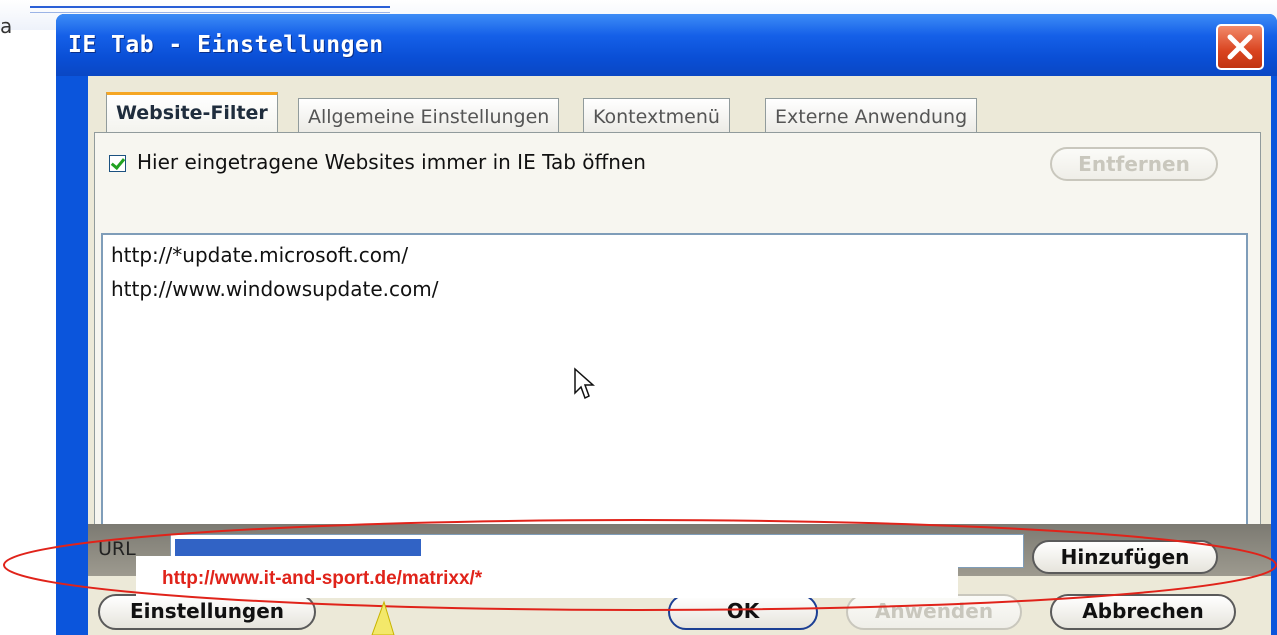  I want to click on remove-button: Entfernen, so click(1134, 164).